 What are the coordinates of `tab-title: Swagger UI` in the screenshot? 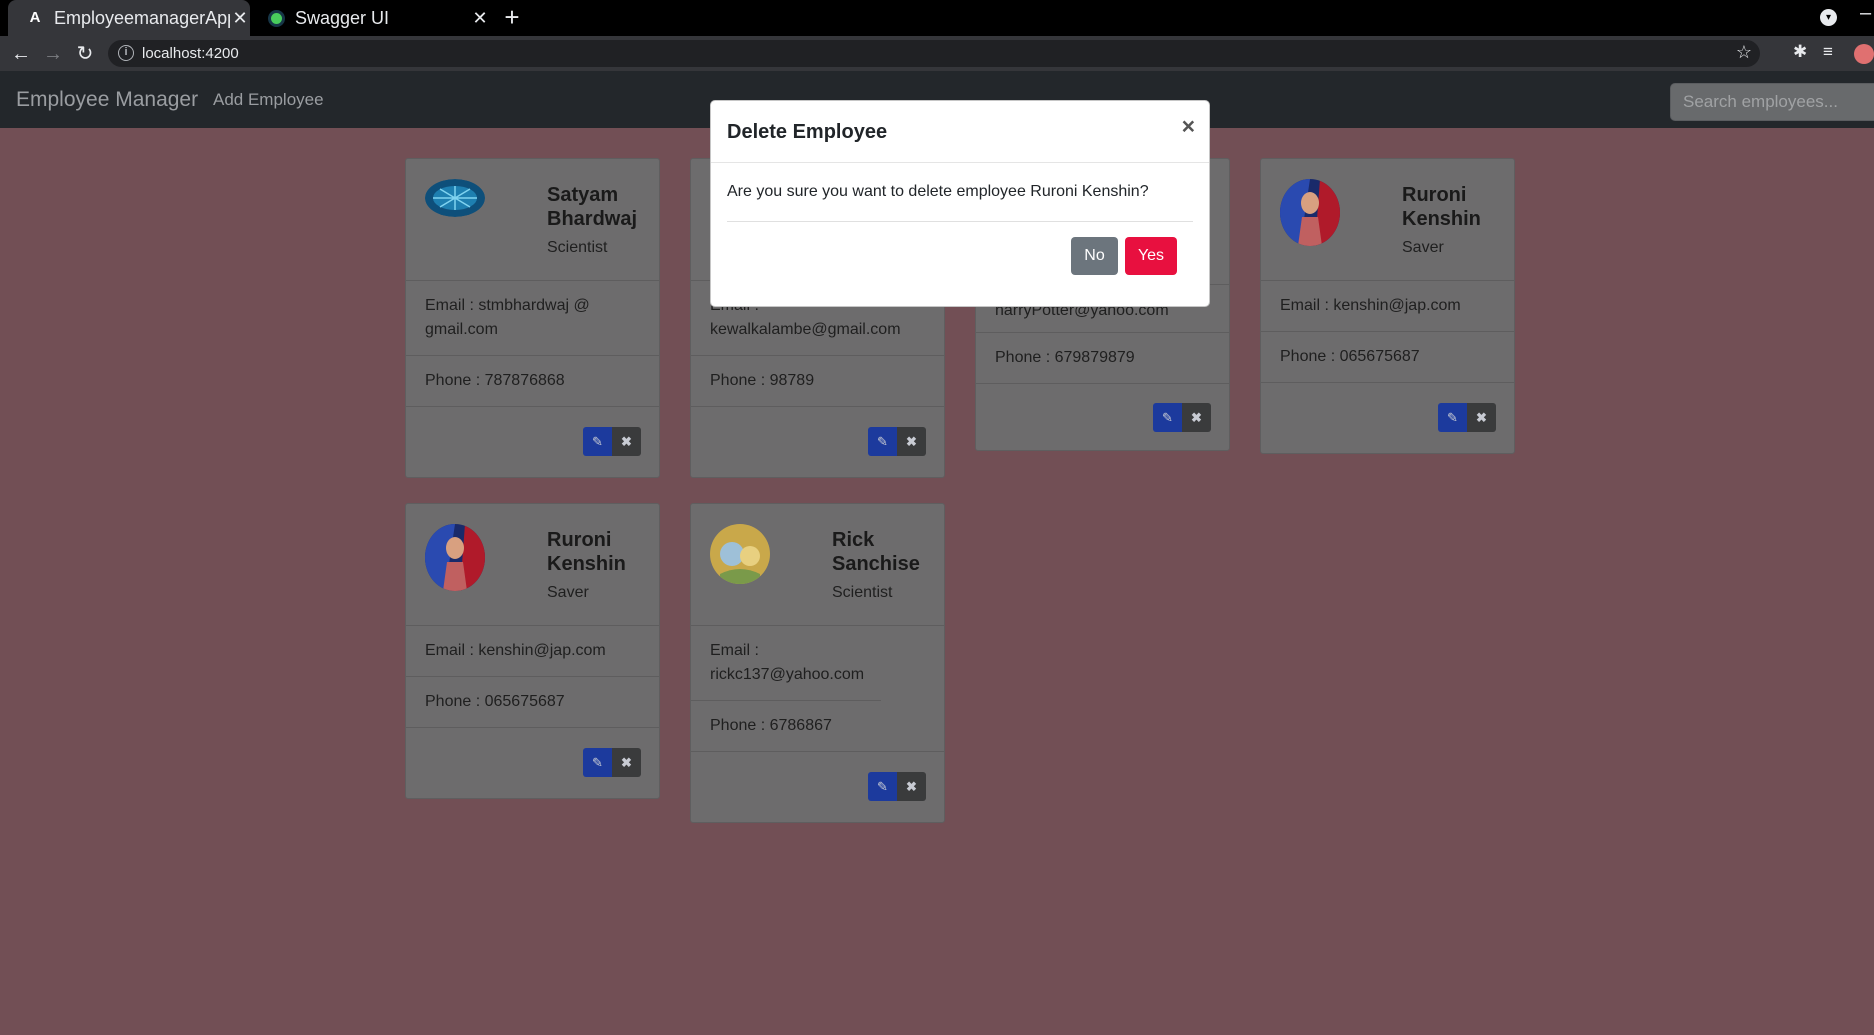 It's located at (342, 17).